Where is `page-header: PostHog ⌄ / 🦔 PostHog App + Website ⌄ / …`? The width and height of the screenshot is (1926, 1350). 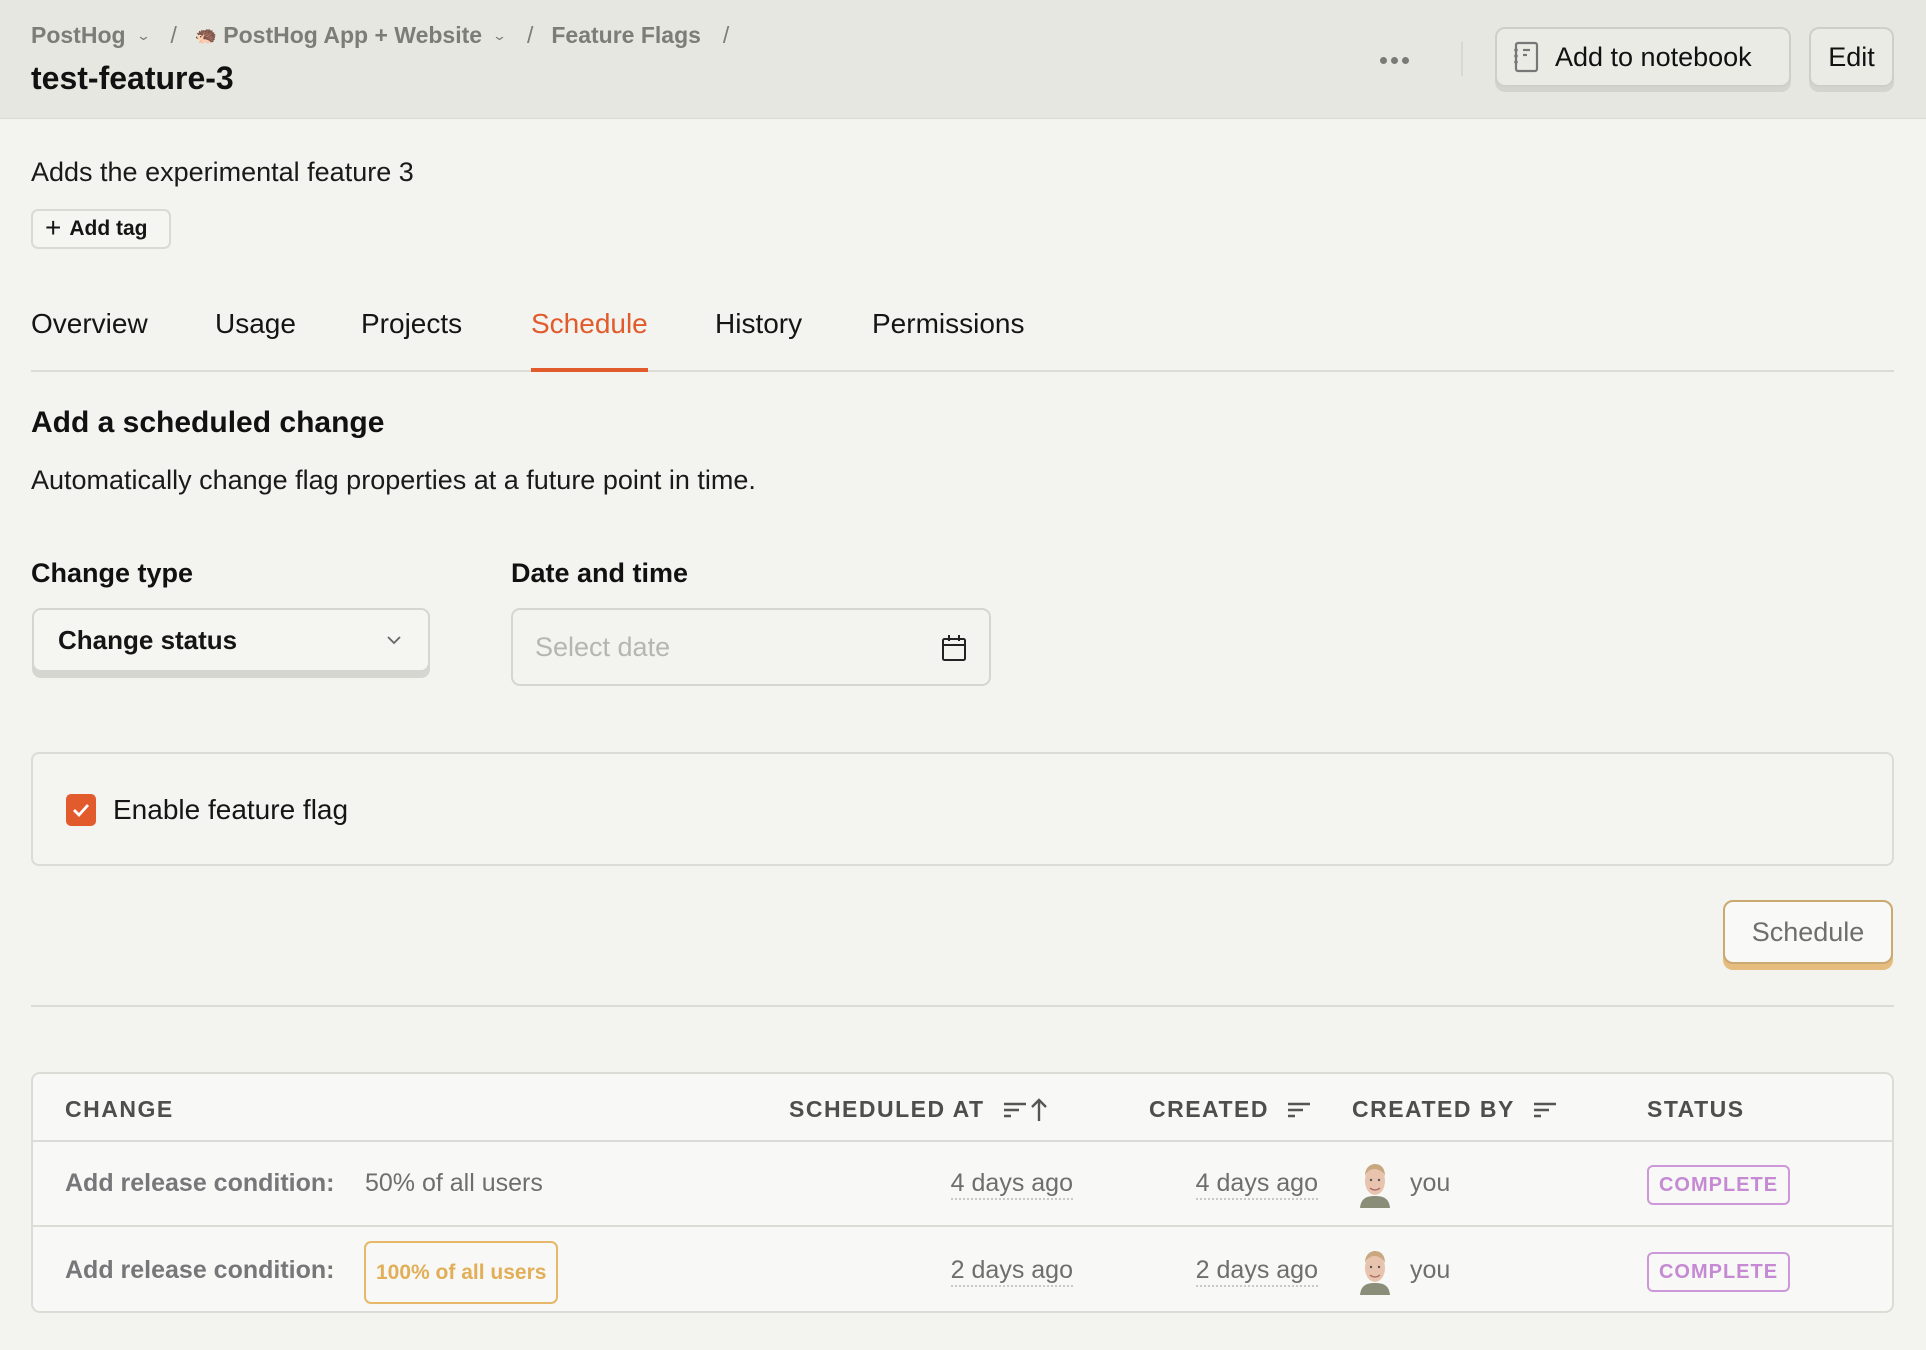
page-header: PostHog ⌄ / 🦔 PostHog App + Website ⌄ / … is located at coordinates (963, 59).